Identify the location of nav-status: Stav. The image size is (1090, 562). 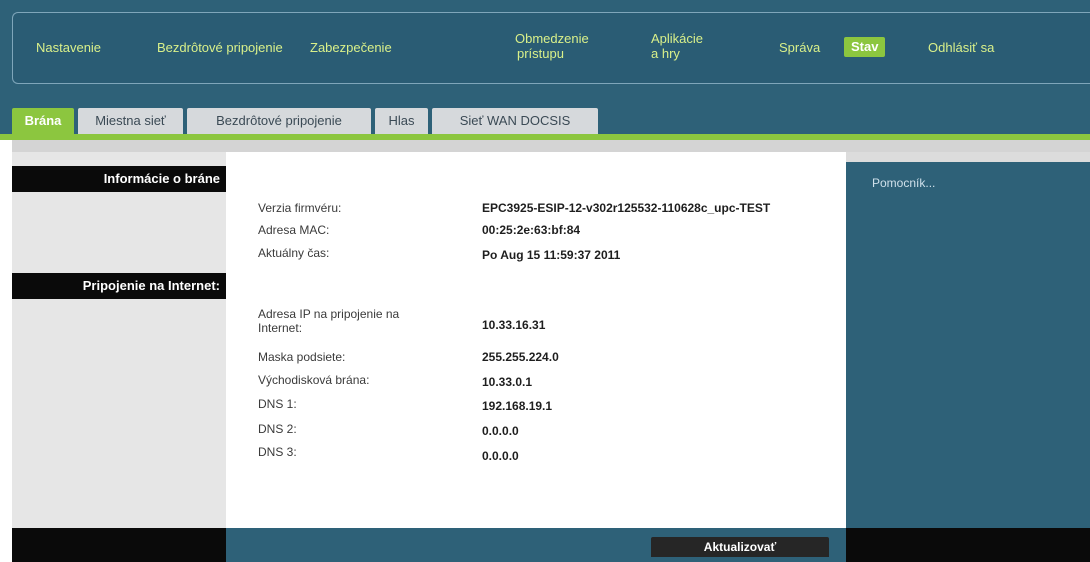
(865, 47).